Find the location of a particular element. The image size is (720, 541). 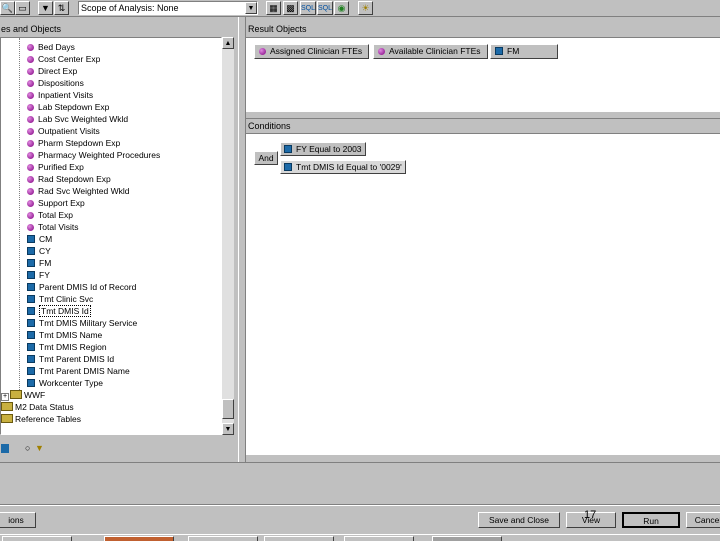

scroll-thumb is located at coordinates (228, 409).